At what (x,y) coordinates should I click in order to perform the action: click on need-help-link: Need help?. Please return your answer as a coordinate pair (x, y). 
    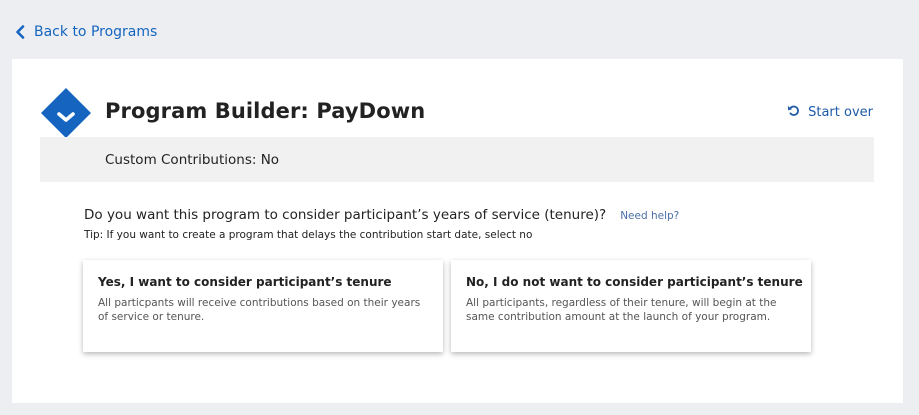
    Looking at the image, I should click on (649, 216).